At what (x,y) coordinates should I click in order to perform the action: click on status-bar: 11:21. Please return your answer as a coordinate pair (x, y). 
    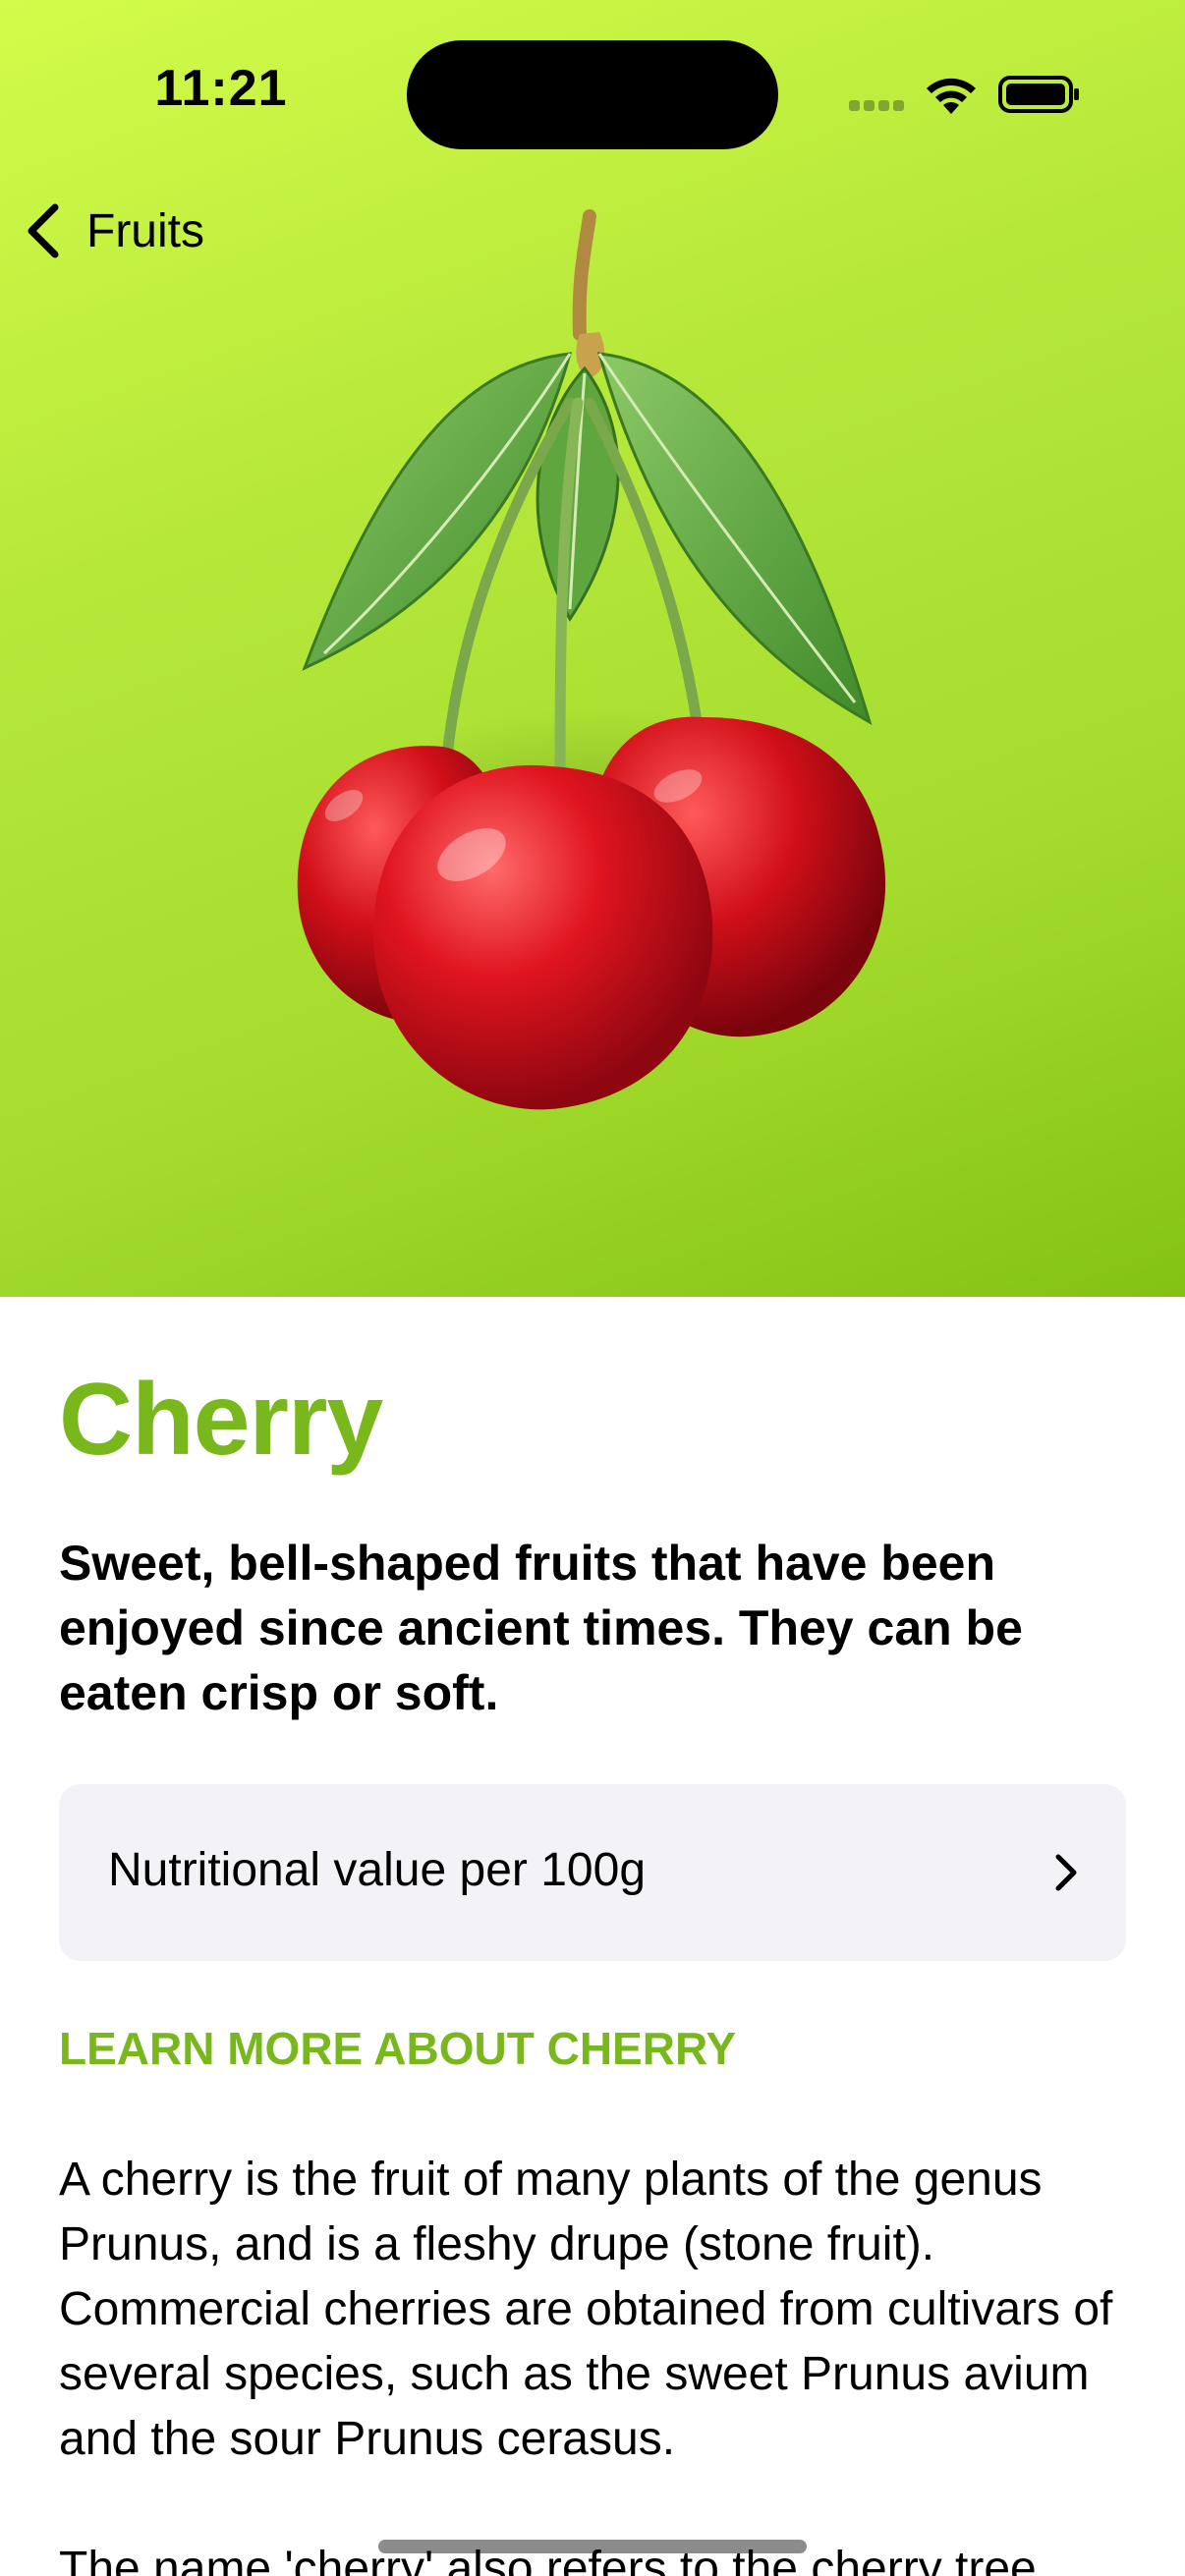
    Looking at the image, I should click on (592, 93).